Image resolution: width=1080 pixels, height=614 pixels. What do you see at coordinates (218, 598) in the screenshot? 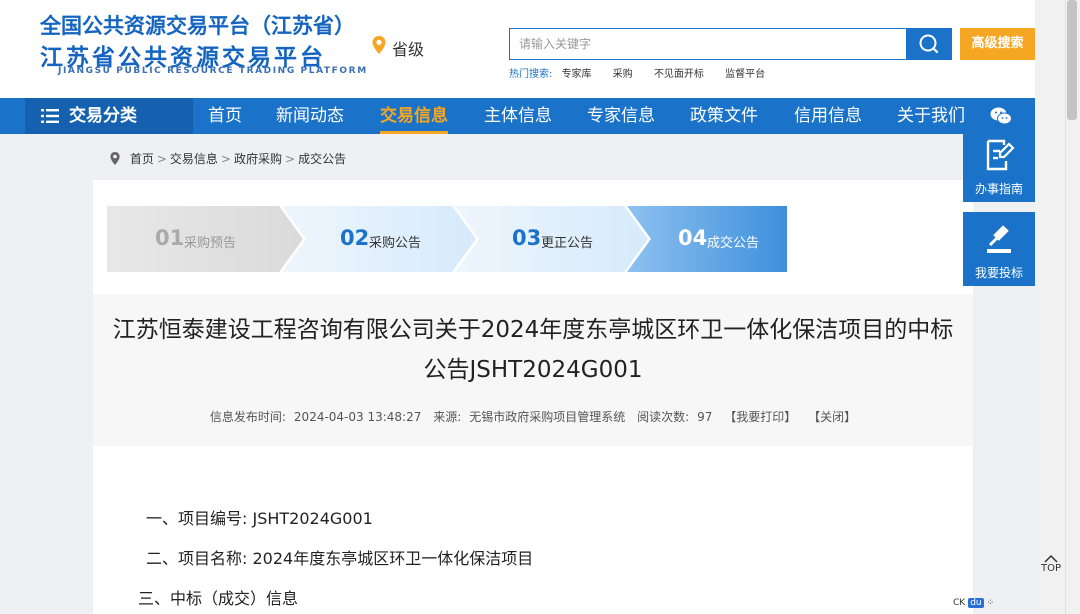
I see `content-line-award-info: 三、中标（成交）信息` at bounding box center [218, 598].